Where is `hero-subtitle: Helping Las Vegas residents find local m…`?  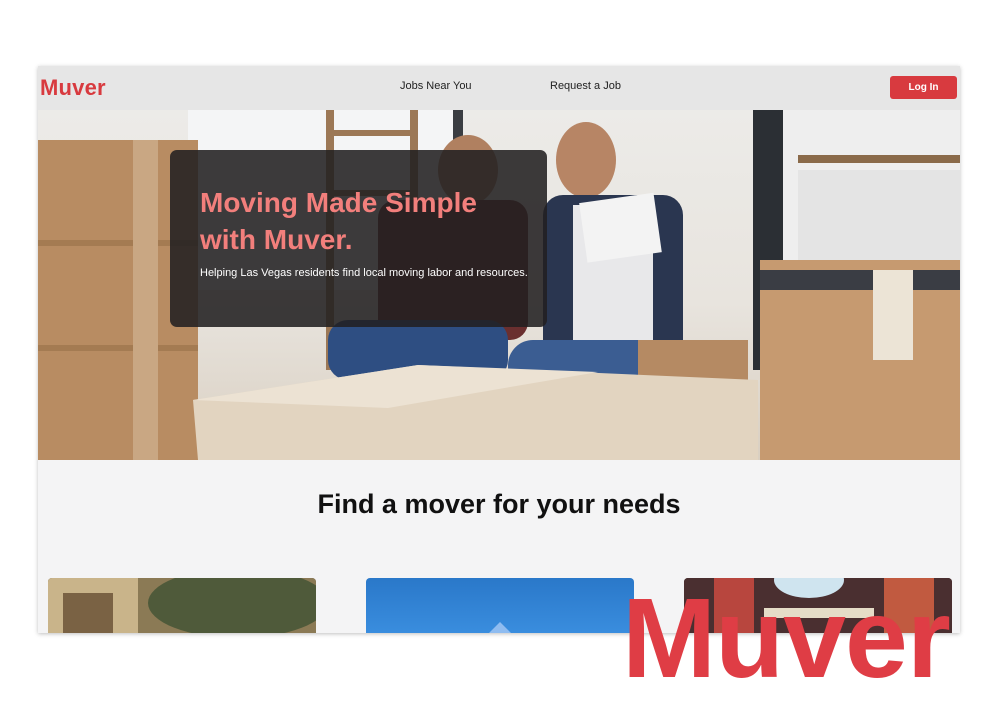 hero-subtitle: Helping Las Vegas residents find local m… is located at coordinates (364, 273).